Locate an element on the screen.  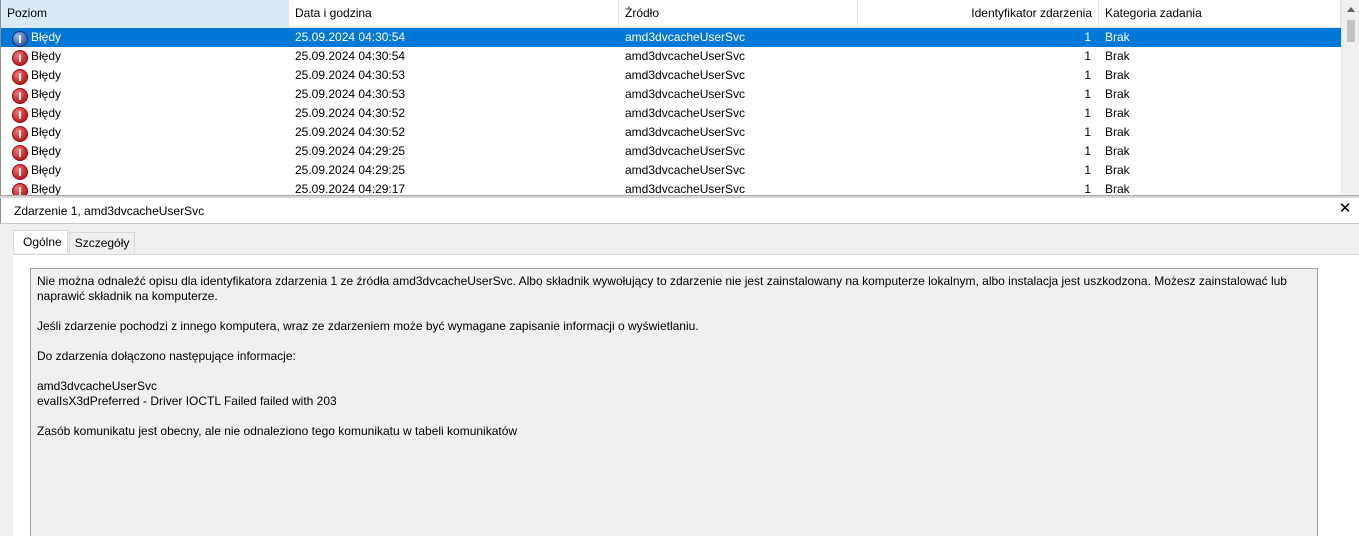
datetime-cell: 25.09.2024 04:29:17 is located at coordinates (350, 189).